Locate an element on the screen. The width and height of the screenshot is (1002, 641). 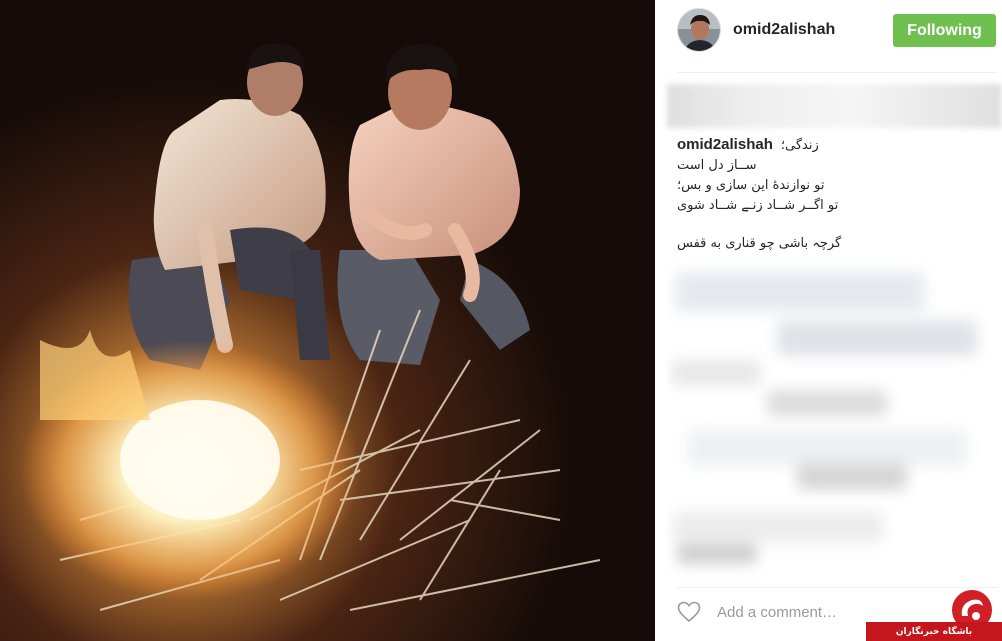
avatar is located at coordinates (699, 30).